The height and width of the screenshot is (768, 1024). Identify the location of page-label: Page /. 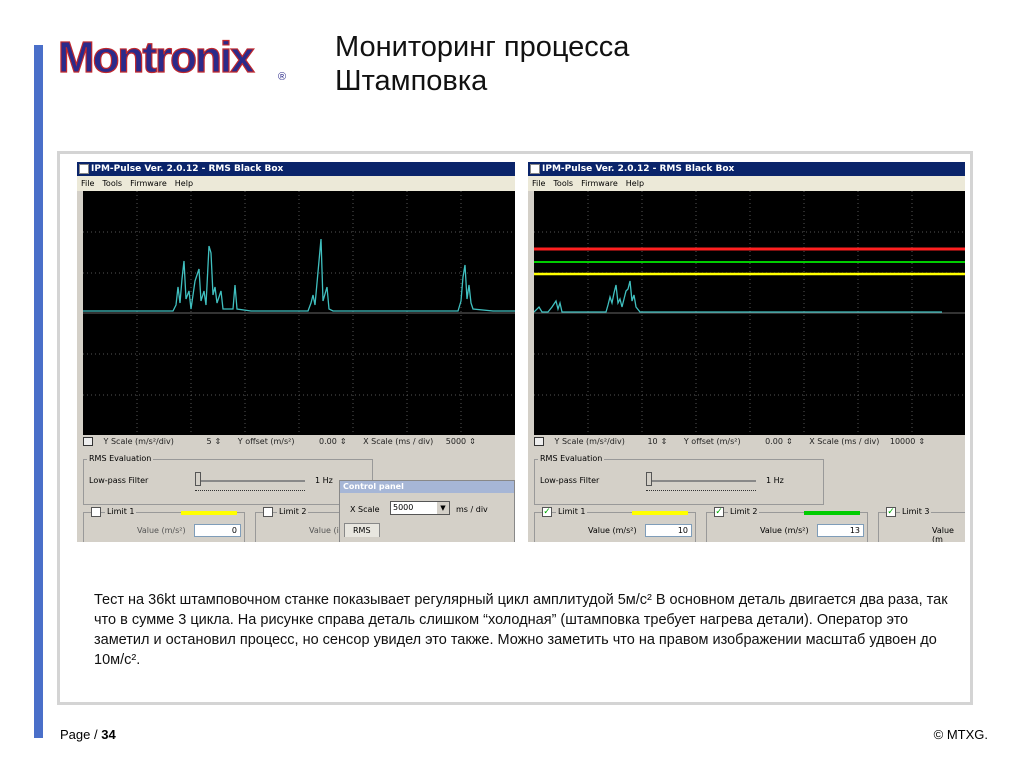
(79, 734).